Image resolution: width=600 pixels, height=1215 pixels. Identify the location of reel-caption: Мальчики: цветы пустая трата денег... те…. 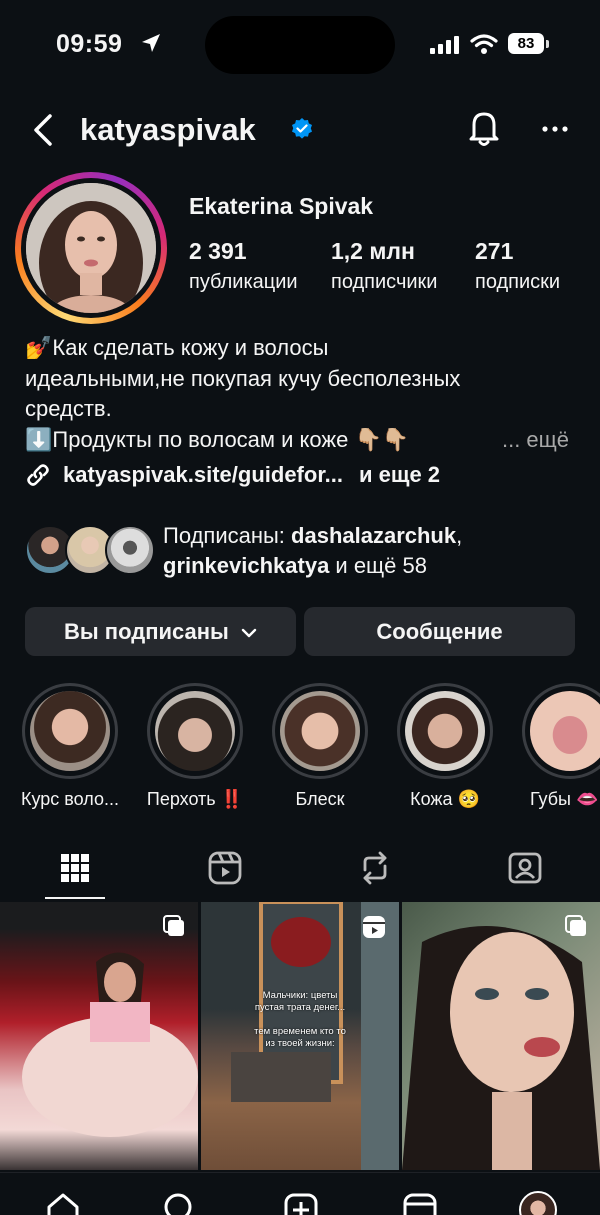
(300, 1020).